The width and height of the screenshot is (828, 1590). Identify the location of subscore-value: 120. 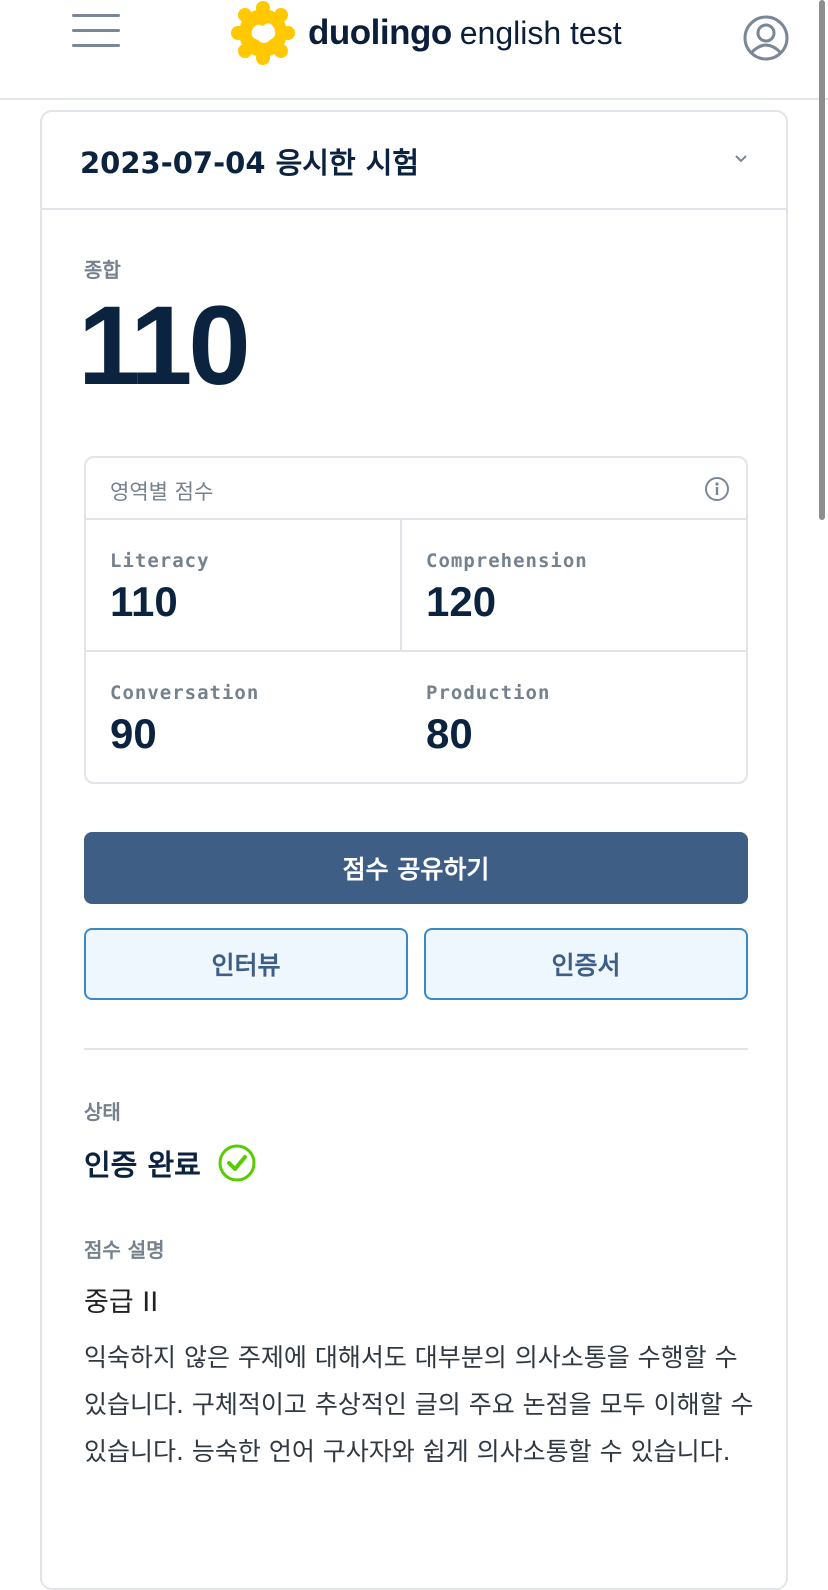
(461, 601).